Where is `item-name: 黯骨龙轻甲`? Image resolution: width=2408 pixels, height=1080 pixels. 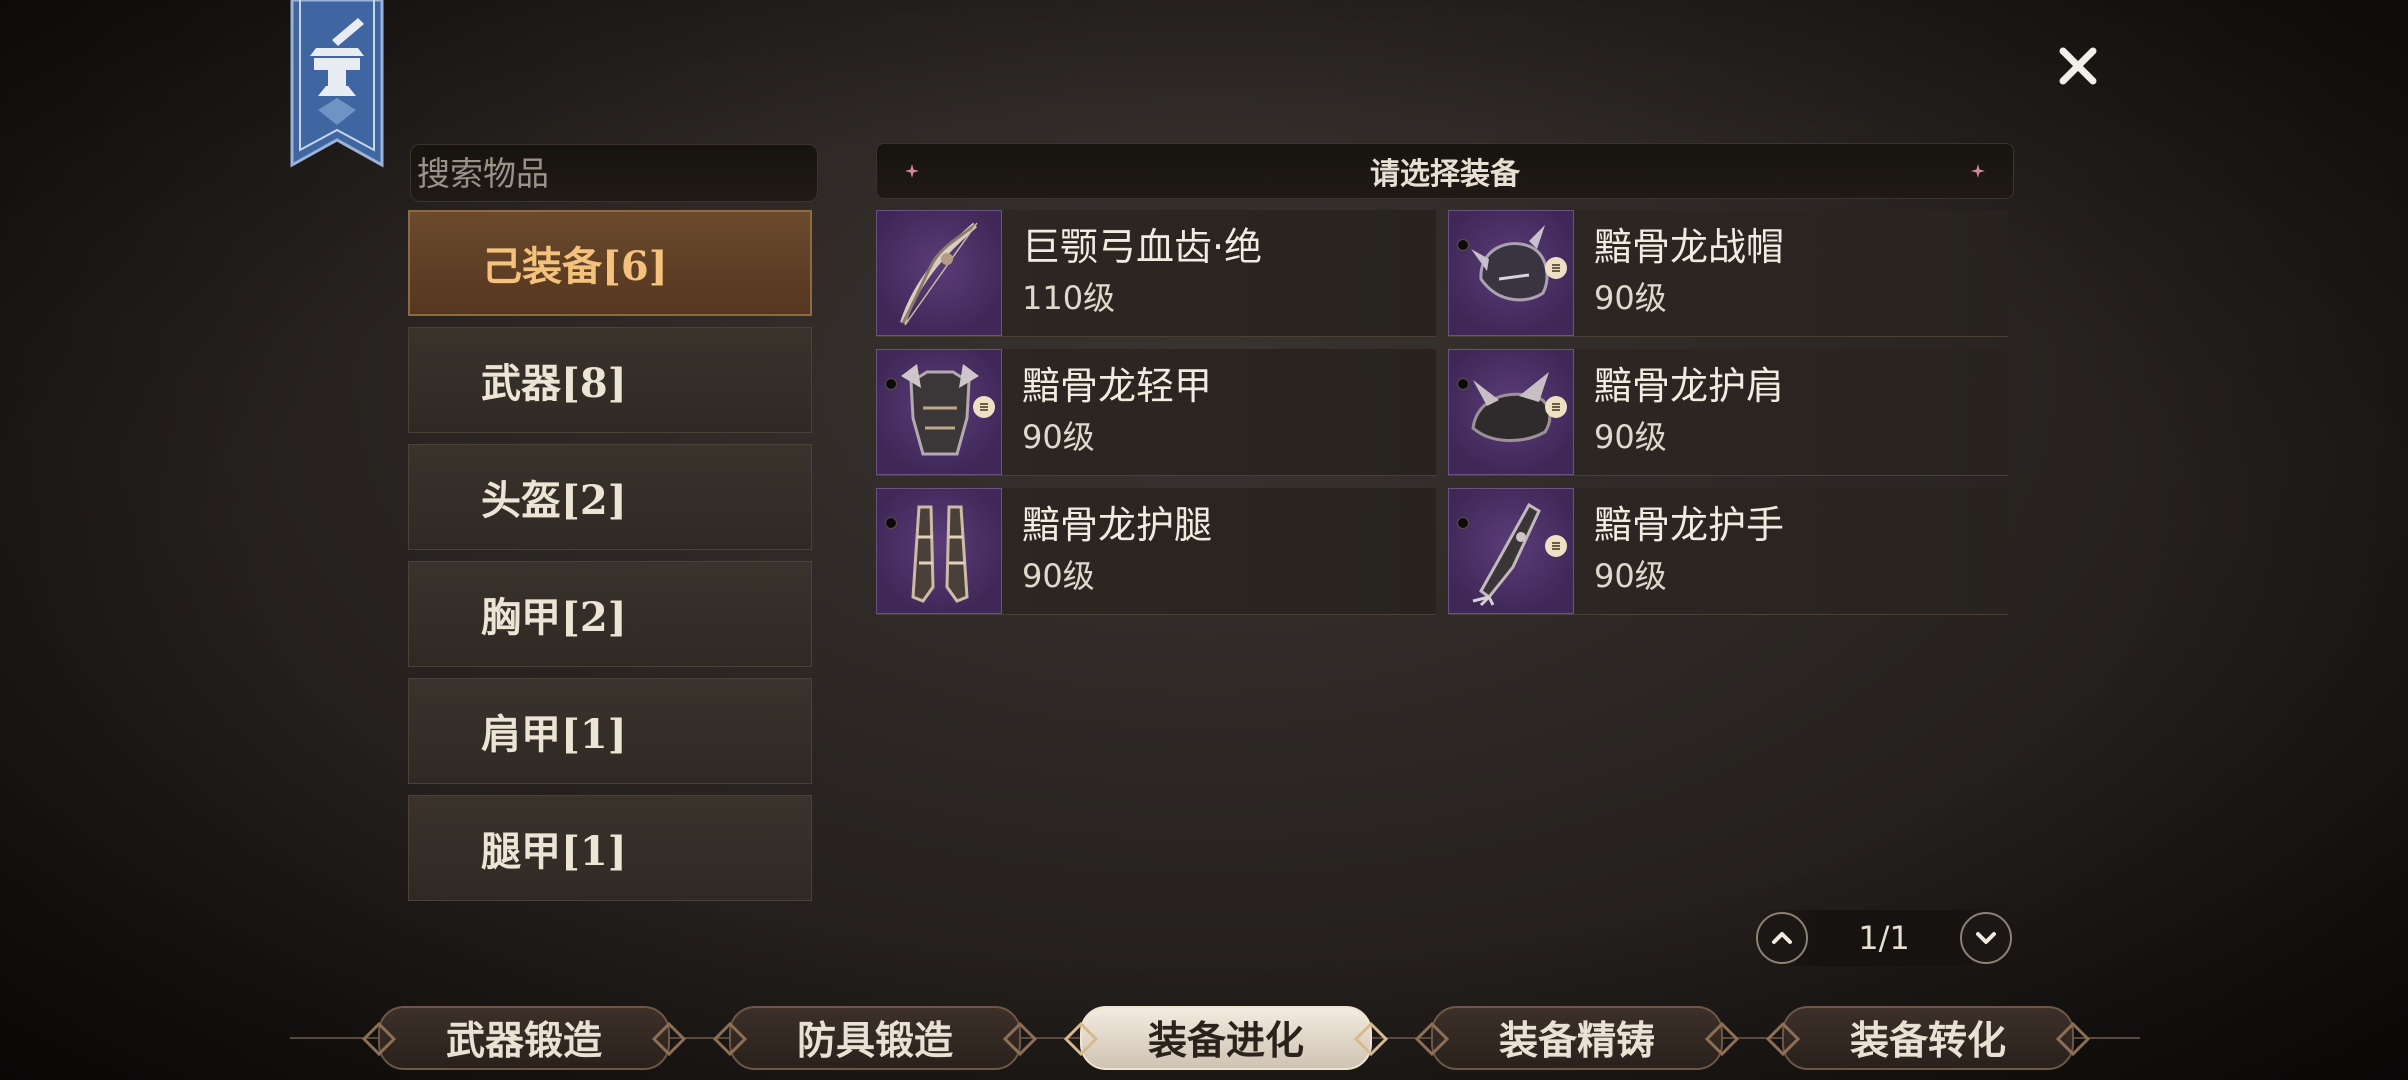
item-name: 黯骨龙轻甲 is located at coordinates (1117, 386).